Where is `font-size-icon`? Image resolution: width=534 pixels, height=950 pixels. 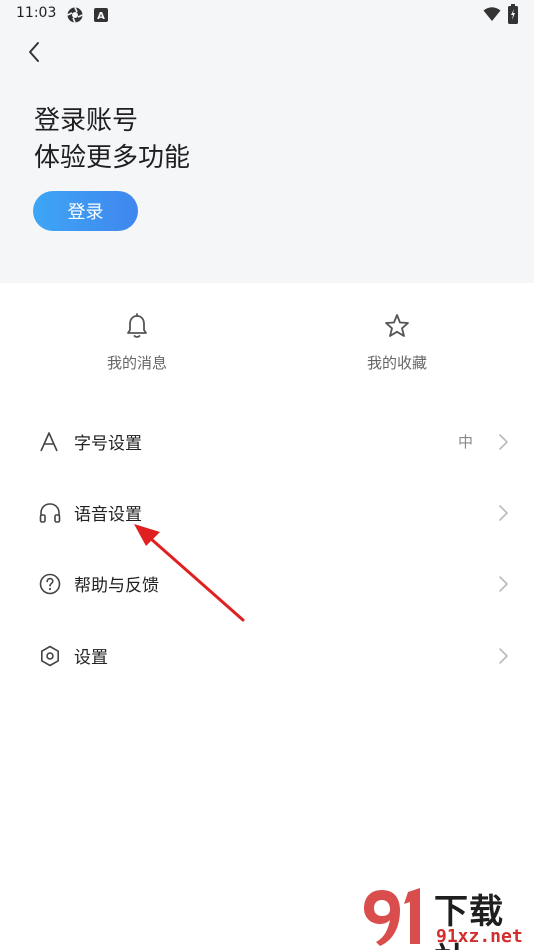
font-size-icon is located at coordinates (49, 442).